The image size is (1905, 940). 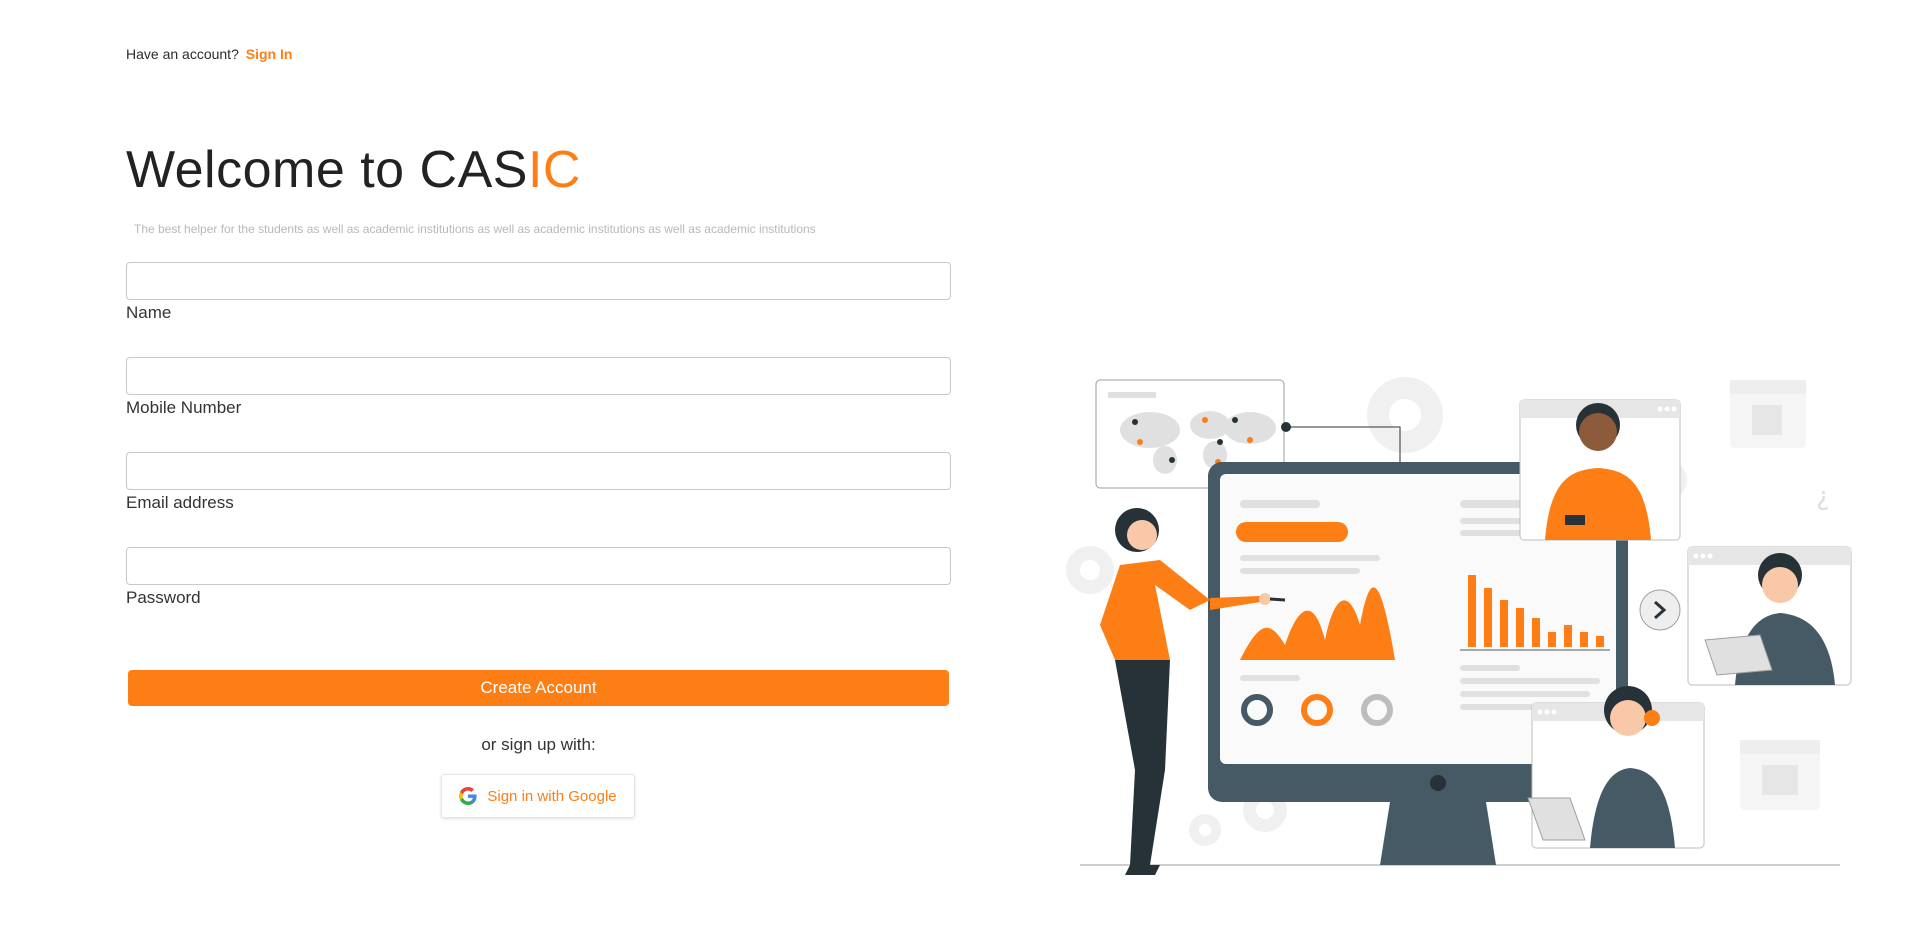 I want to click on name-field-group: Name, so click(x=538, y=292).